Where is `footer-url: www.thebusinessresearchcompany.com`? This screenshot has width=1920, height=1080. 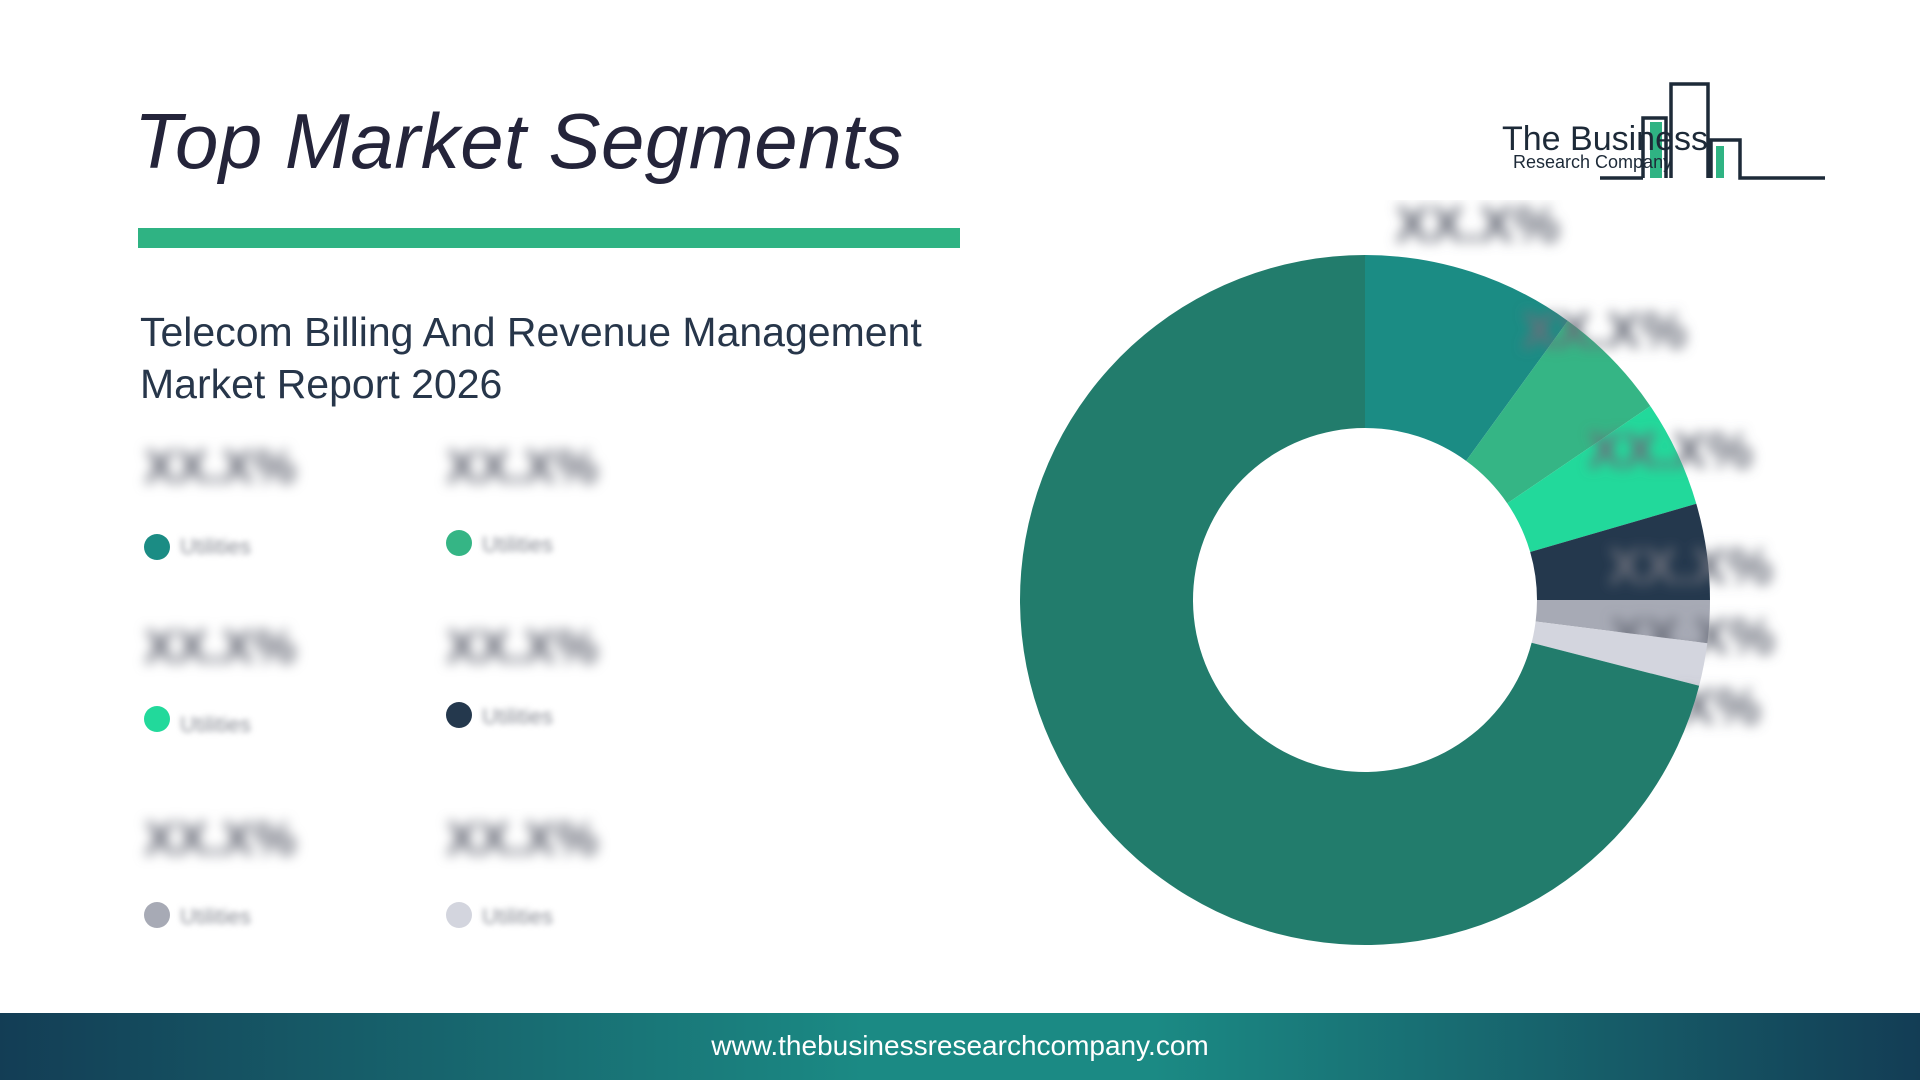
footer-url: www.thebusinessresearchcompany.com is located at coordinates (960, 1045).